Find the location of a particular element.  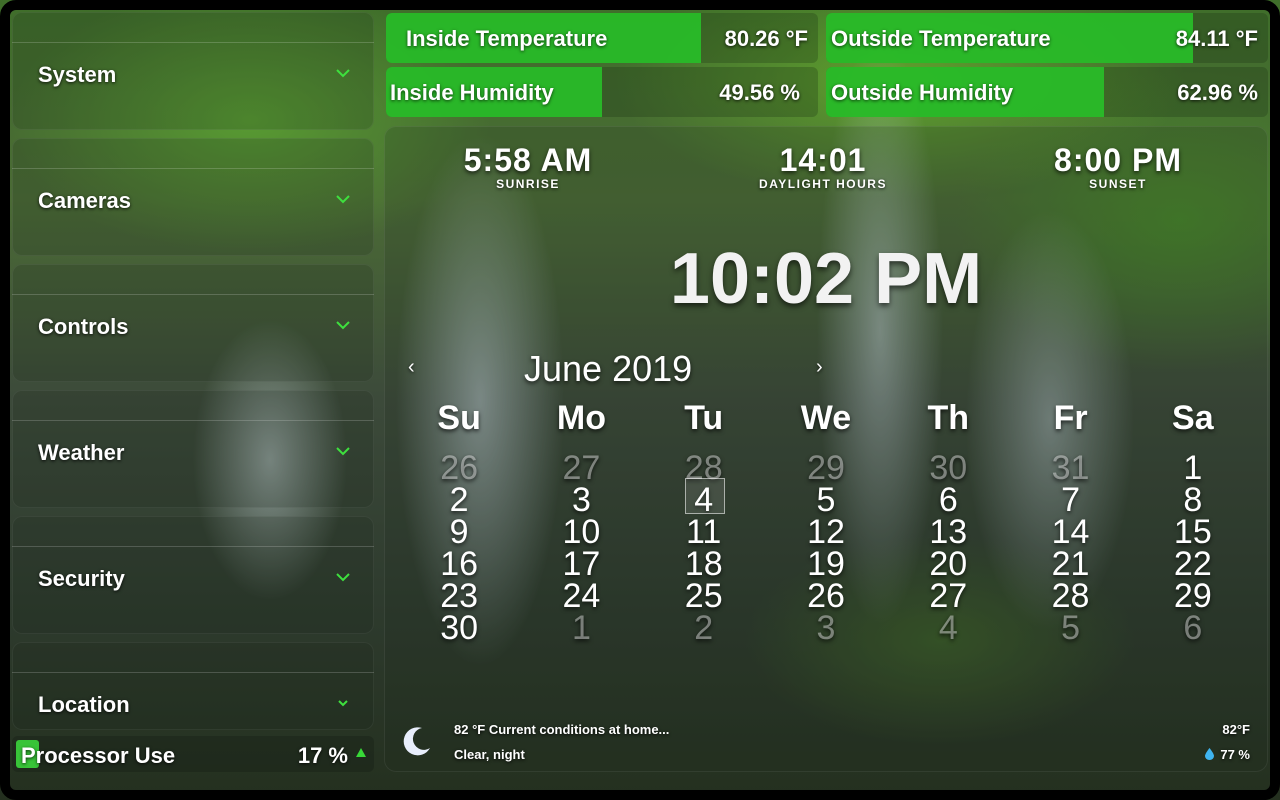

calendar-day: 23 is located at coordinates (459, 596).